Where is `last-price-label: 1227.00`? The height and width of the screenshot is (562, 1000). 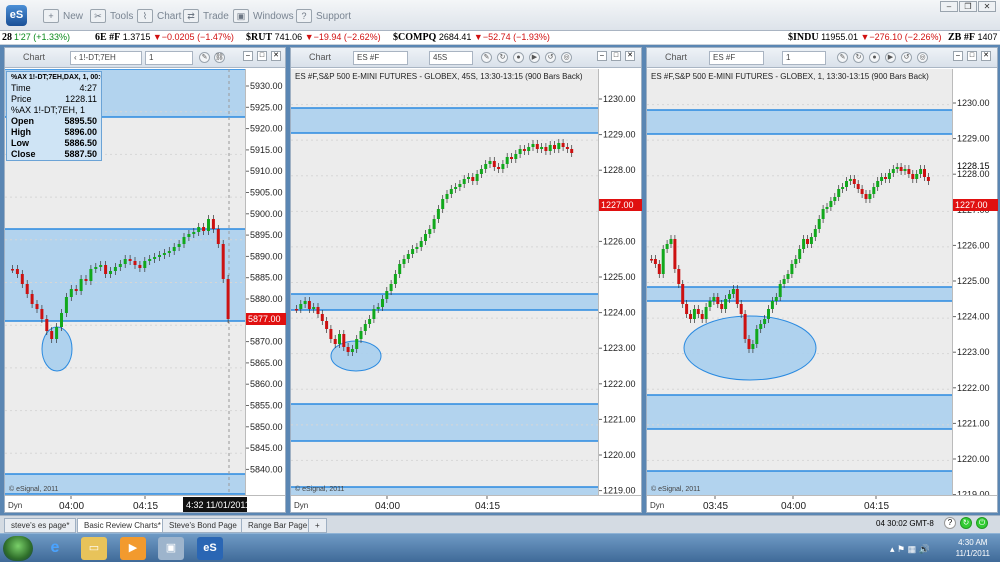 last-price-label: 1227.00 is located at coordinates (971, 205).